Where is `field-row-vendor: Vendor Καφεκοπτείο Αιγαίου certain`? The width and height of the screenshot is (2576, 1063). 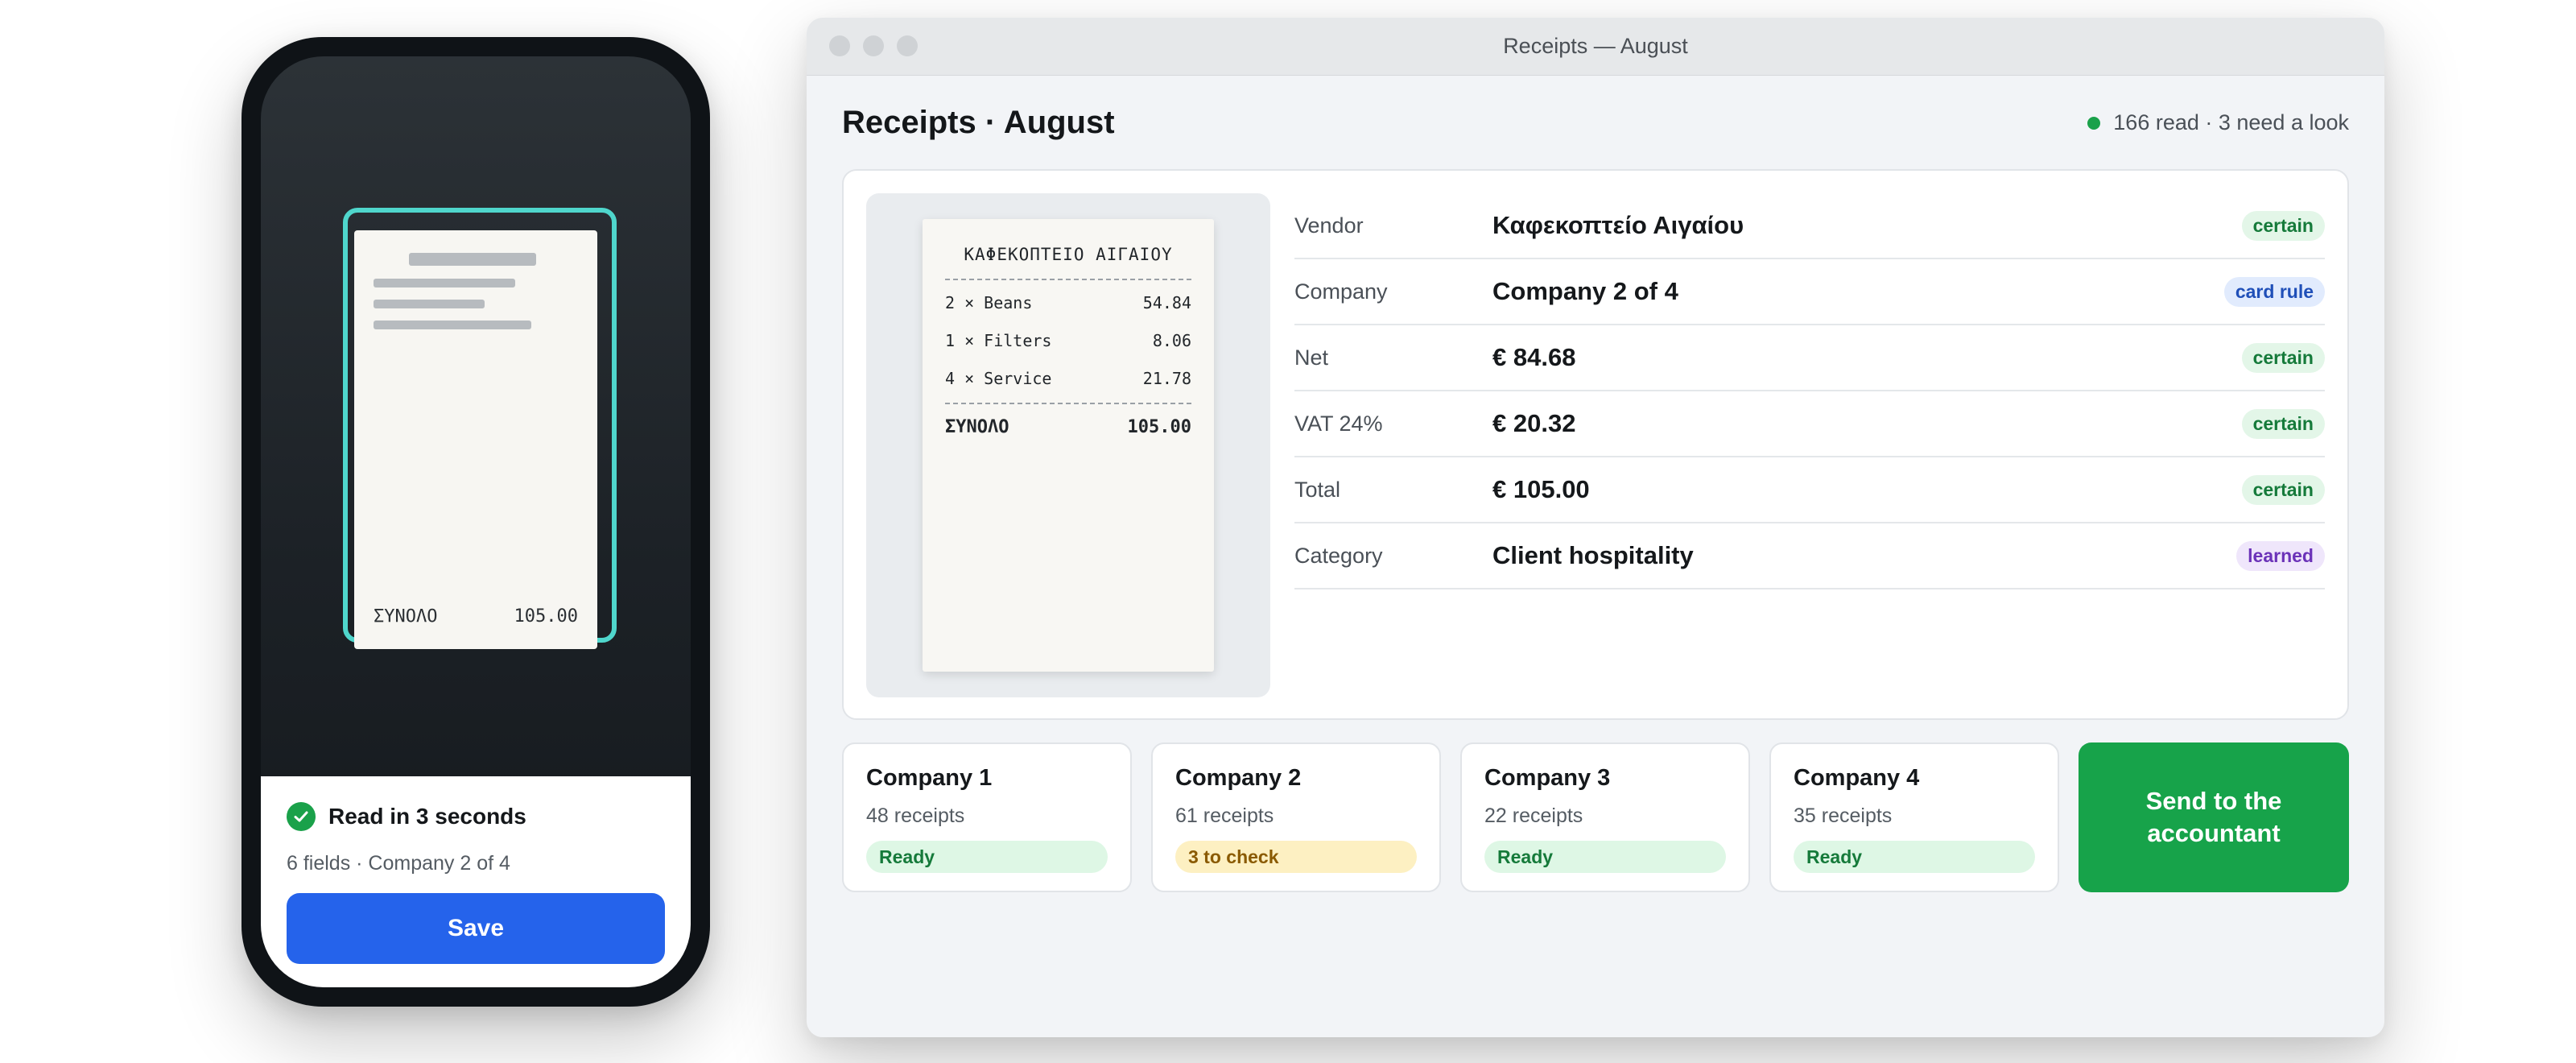 field-row-vendor: Vendor Καφεκοπτείο Αιγαίου certain is located at coordinates (1809, 226).